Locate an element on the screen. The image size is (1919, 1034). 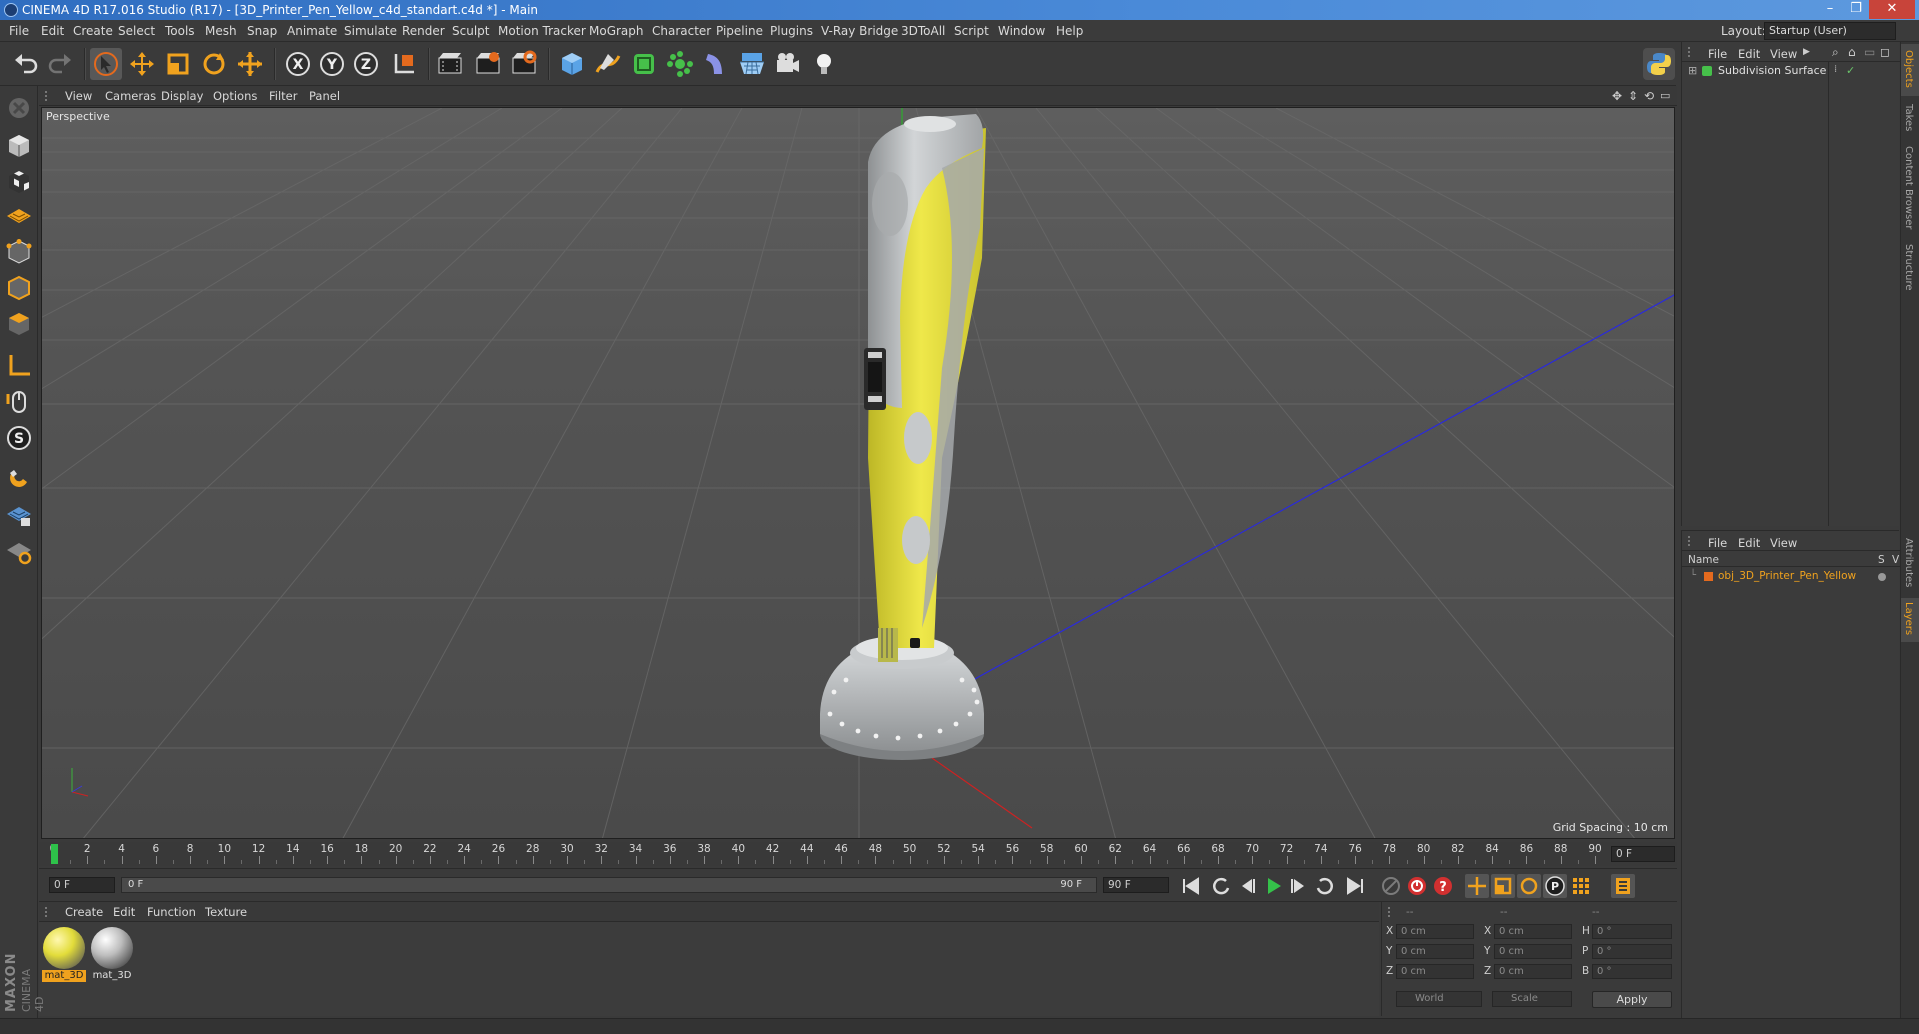
layer-menu-file: File is located at coordinates (1717, 543).